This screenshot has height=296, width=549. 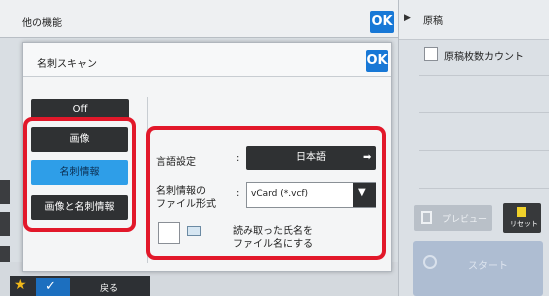 What do you see at coordinates (238, 158) in the screenshot?
I see `language-colon: :` at bounding box center [238, 158].